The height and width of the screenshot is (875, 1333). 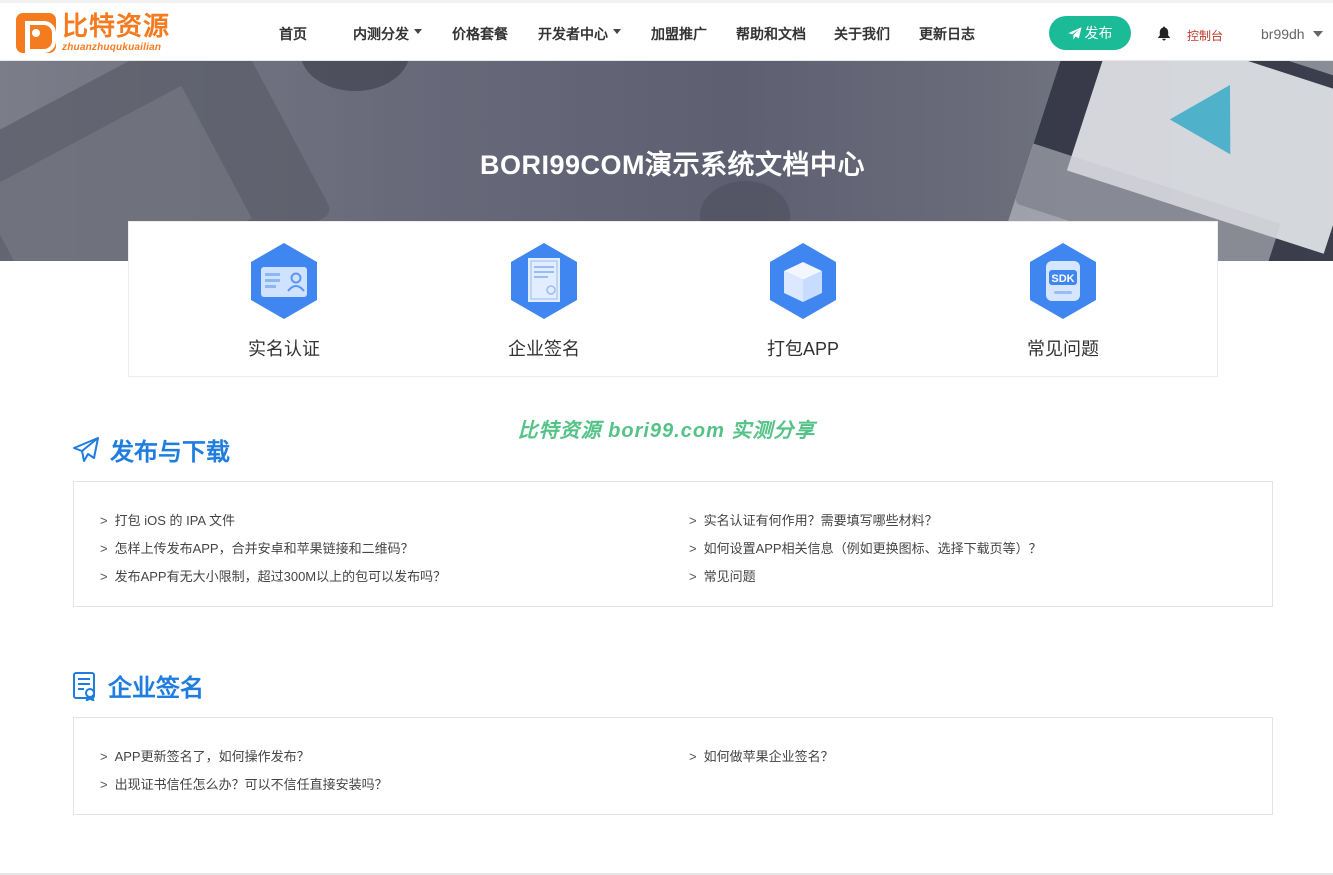 I want to click on publish-button-label: 发布, so click(x=1098, y=33).